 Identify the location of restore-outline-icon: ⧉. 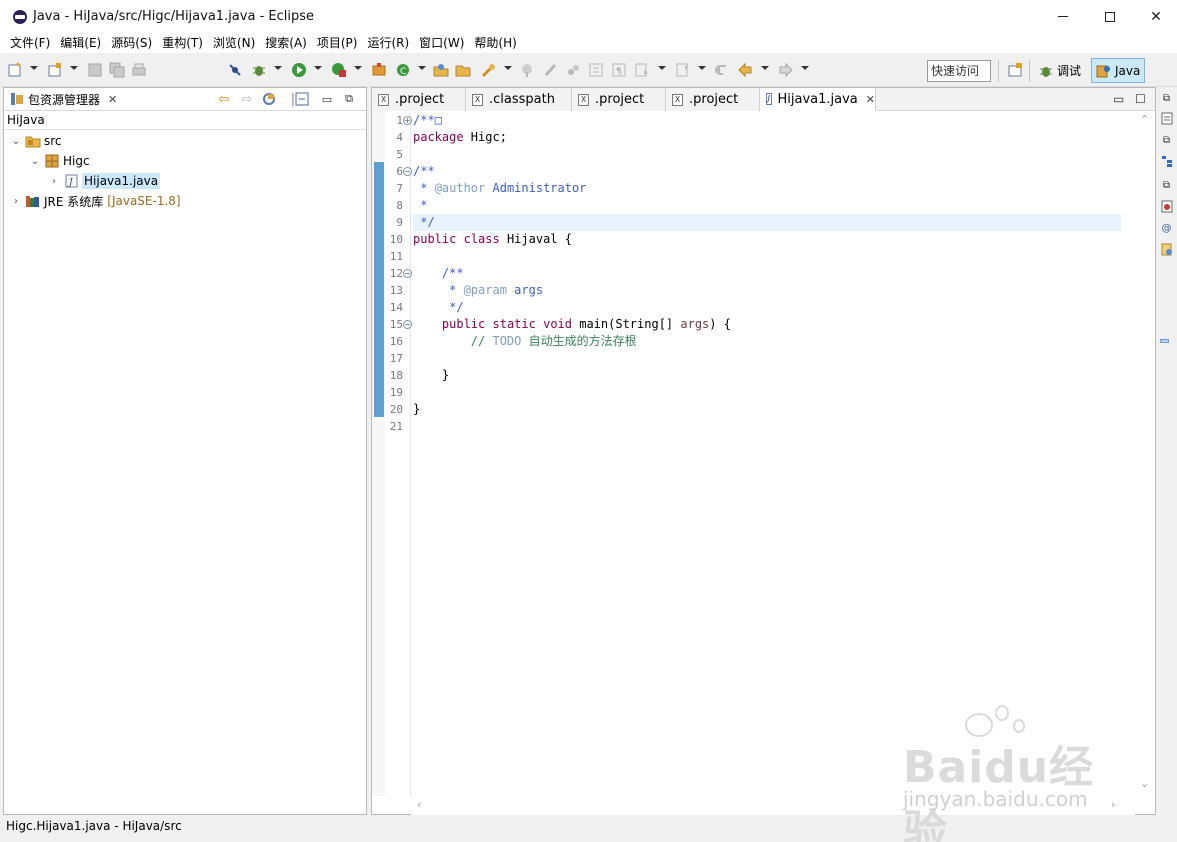
(1166, 140).